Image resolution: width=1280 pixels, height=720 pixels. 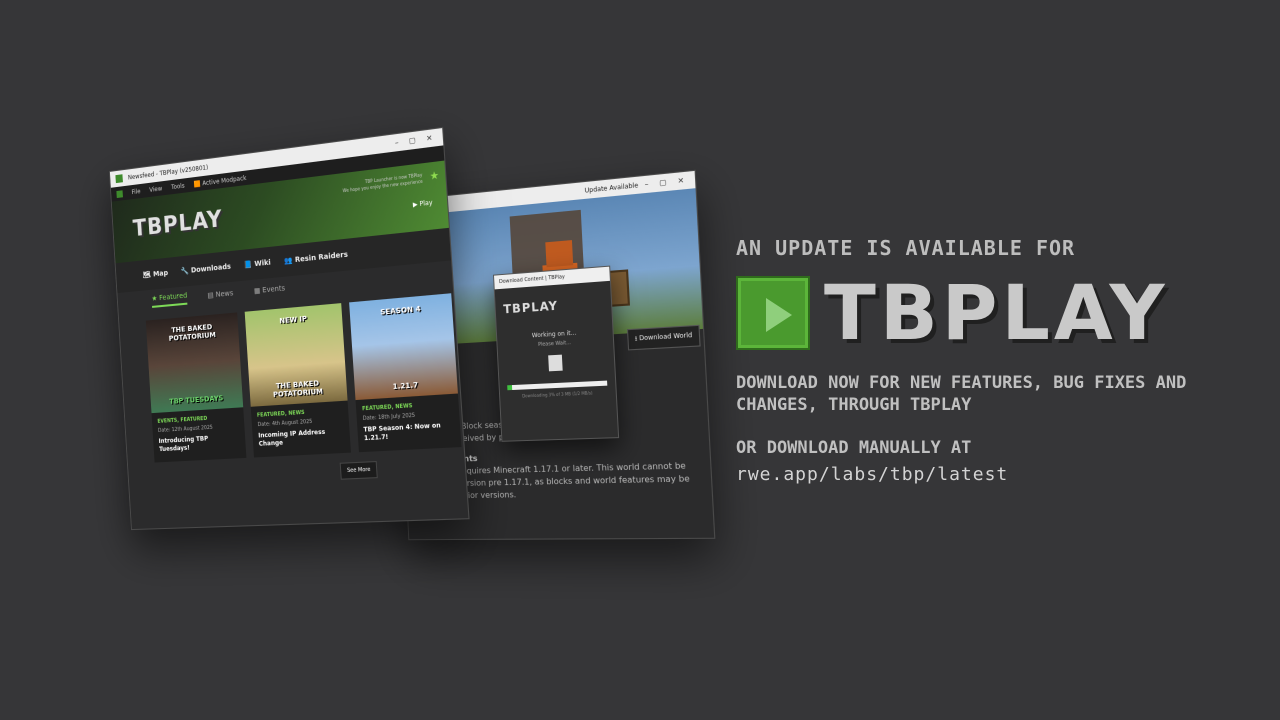 What do you see at coordinates (316, 257) in the screenshot?
I see `nav-resin-raiders: 👥 Resin Raiders` at bounding box center [316, 257].